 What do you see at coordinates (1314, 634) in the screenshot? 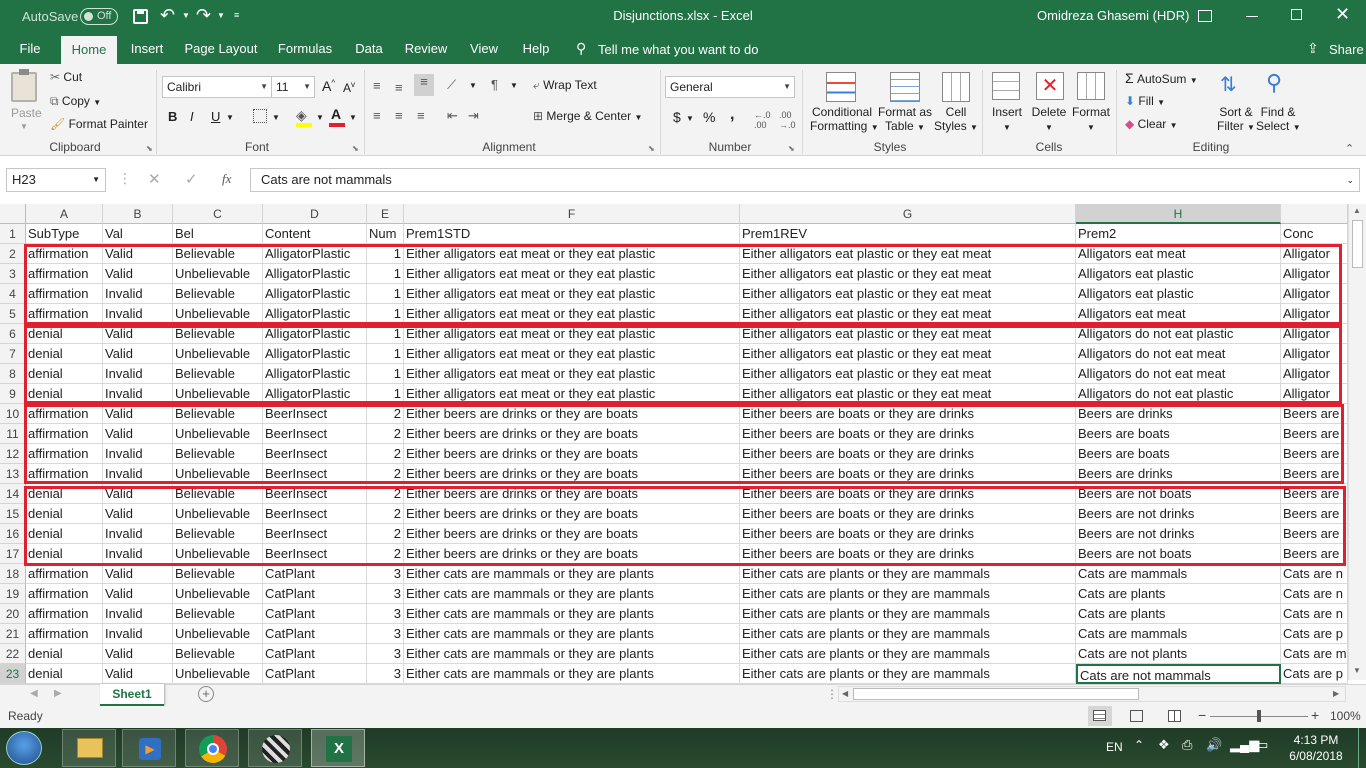
I see `table-cell: Cats are p` at bounding box center [1314, 634].